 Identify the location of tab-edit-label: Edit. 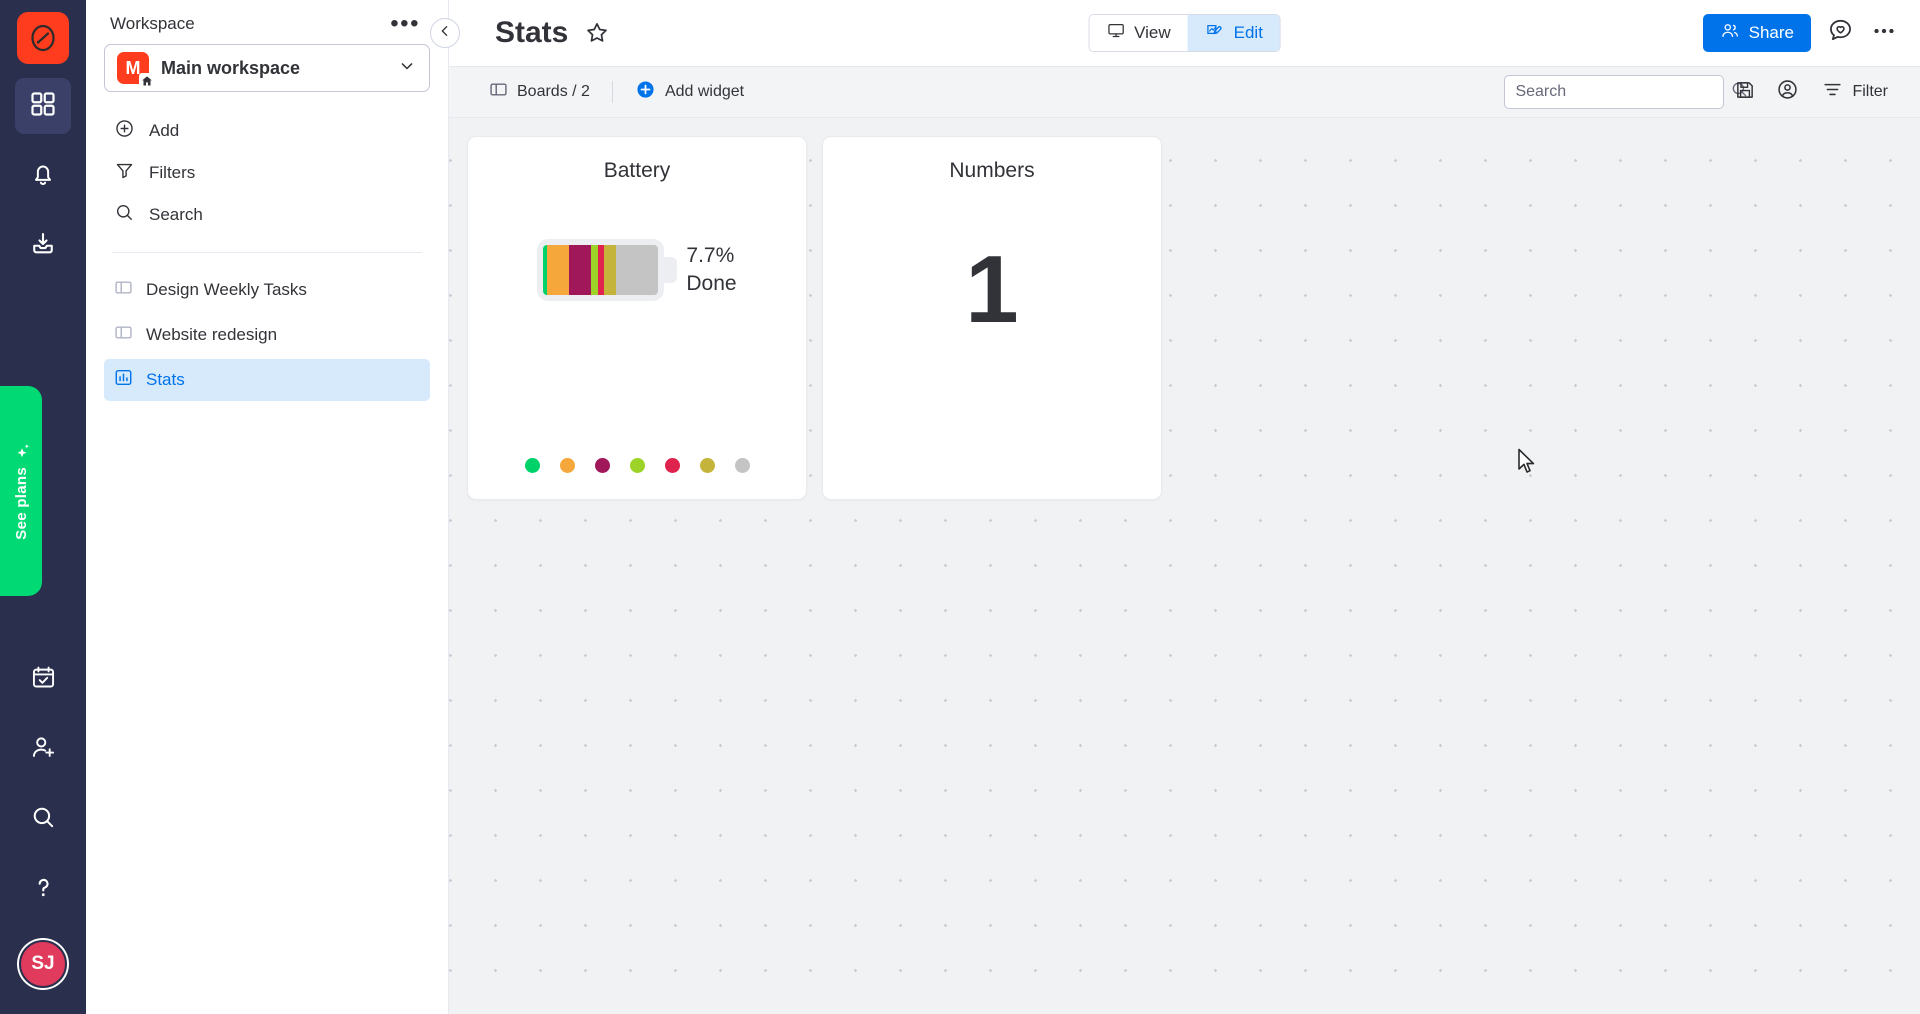
(1248, 32).